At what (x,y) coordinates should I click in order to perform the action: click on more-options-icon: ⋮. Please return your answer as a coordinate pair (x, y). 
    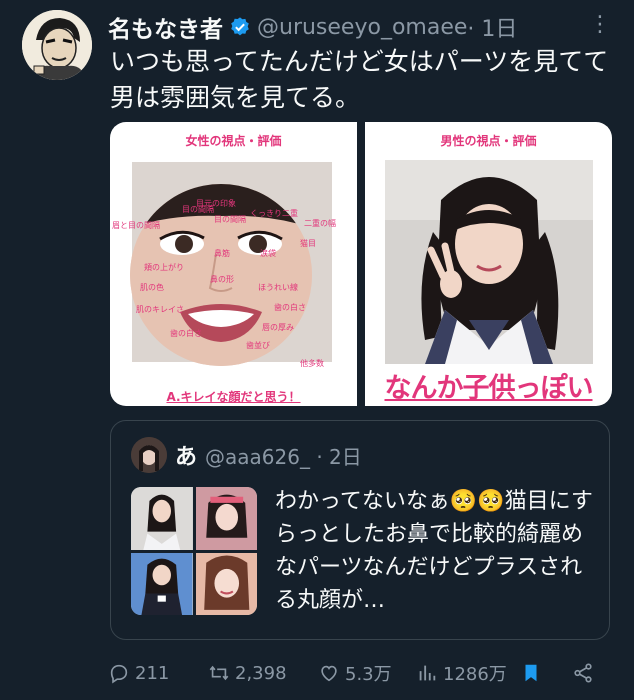
    Looking at the image, I should click on (600, 24).